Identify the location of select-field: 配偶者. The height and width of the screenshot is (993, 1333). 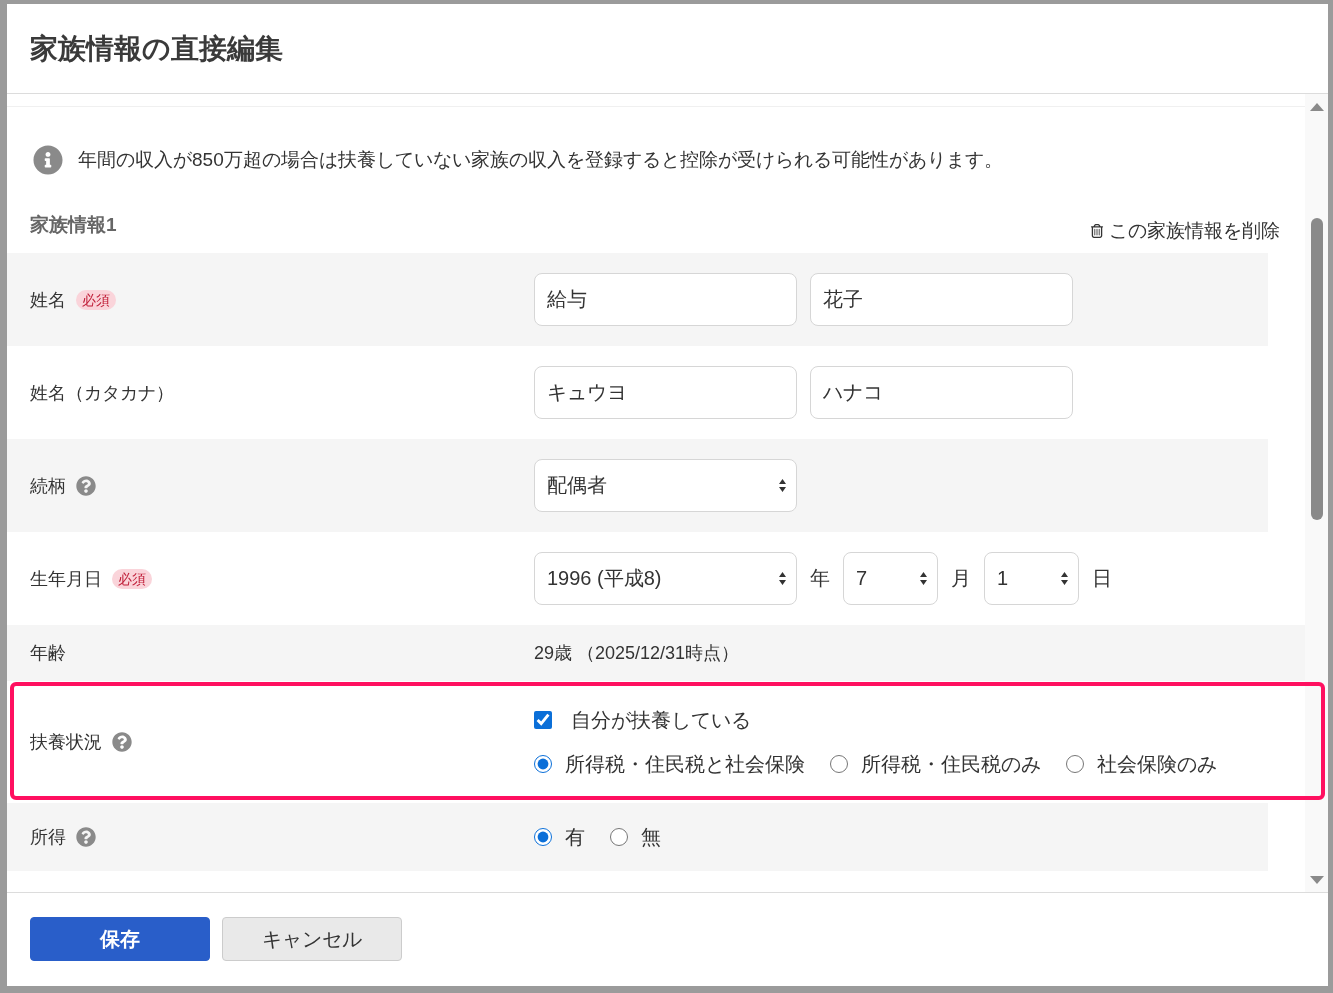
(665, 485).